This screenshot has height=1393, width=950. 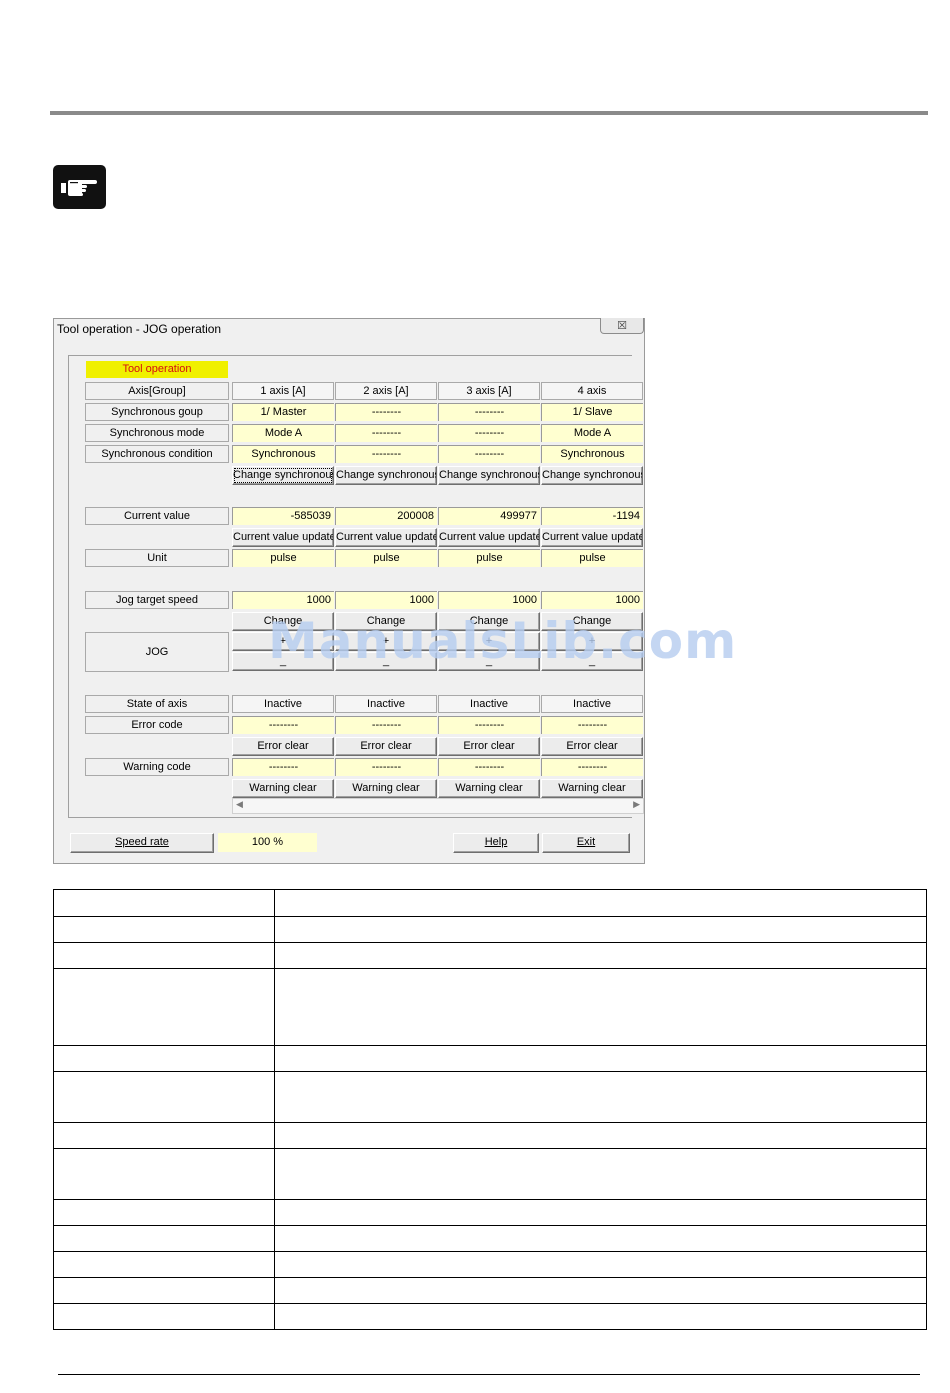 I want to click on title-bar: Tool operation - JOG operation ☒, so click(x=349, y=330).